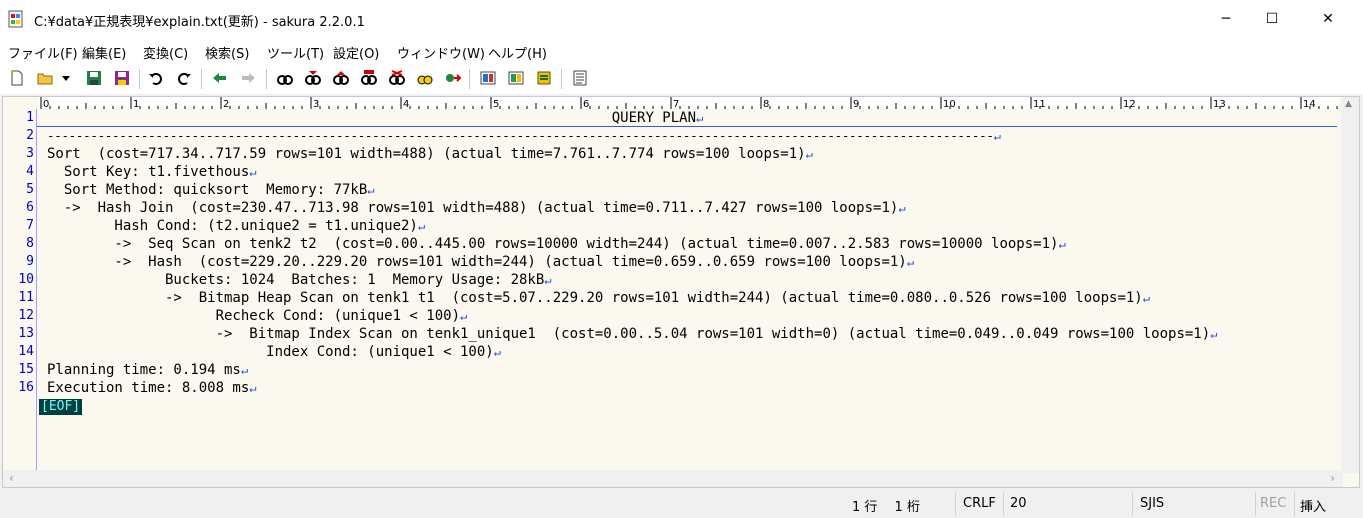 The image size is (1363, 518). I want to click on line-number: 13, so click(26, 333).